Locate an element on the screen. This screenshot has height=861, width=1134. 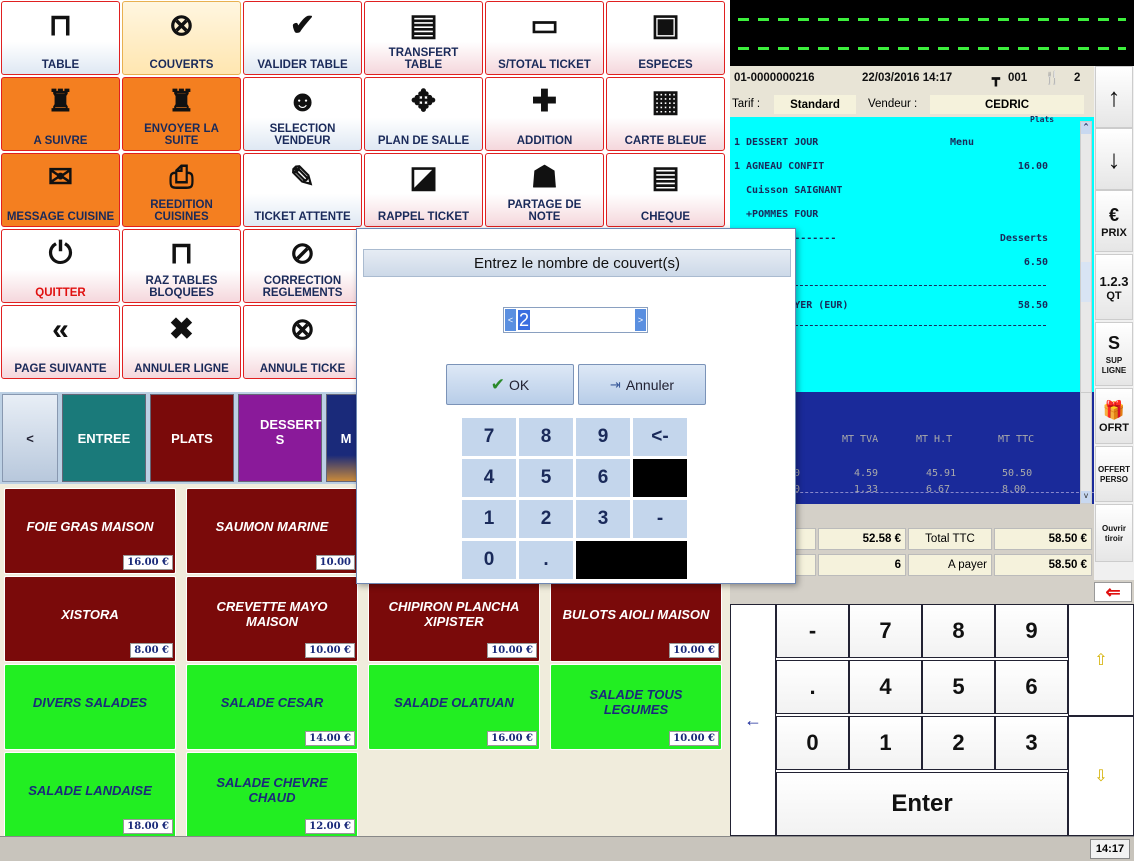
dialog-key: 1 is located at coordinates (489, 519).